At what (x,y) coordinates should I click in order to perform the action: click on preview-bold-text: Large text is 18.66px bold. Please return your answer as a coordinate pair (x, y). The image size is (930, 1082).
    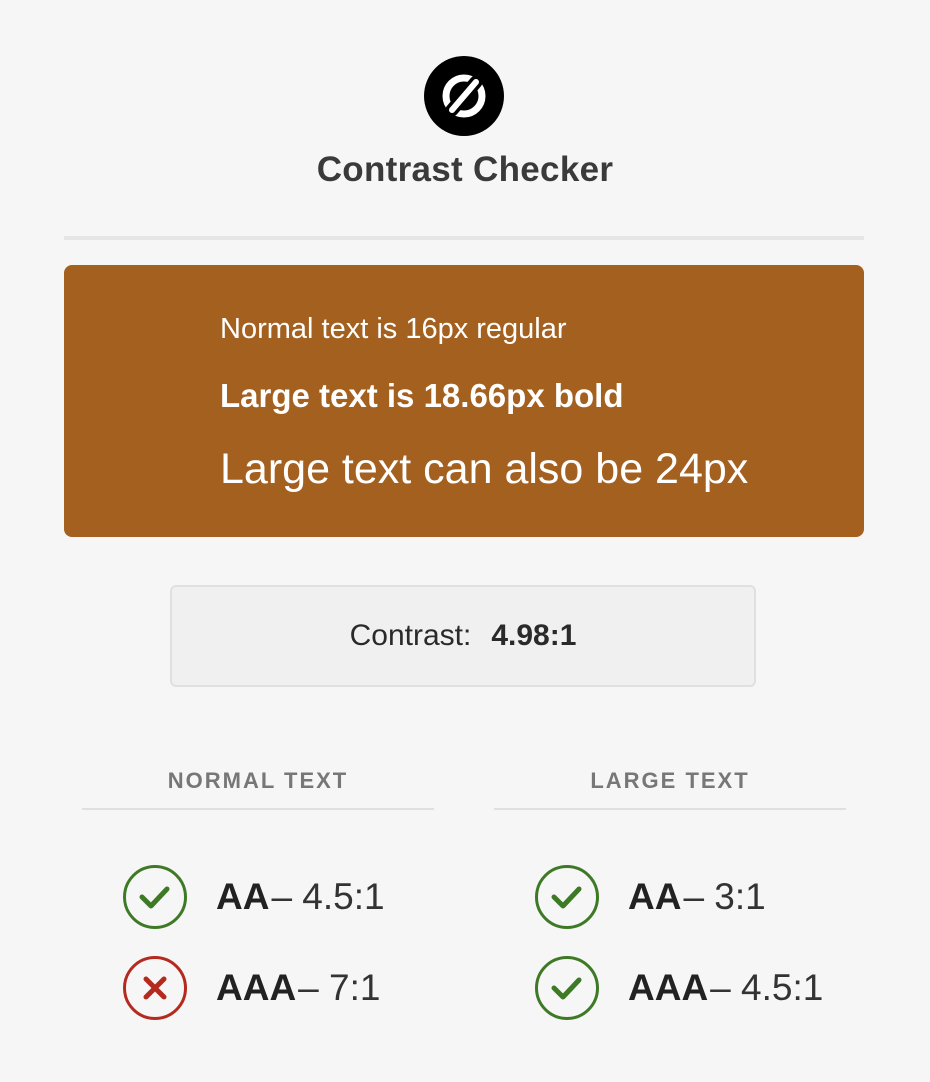
    Looking at the image, I should click on (422, 395).